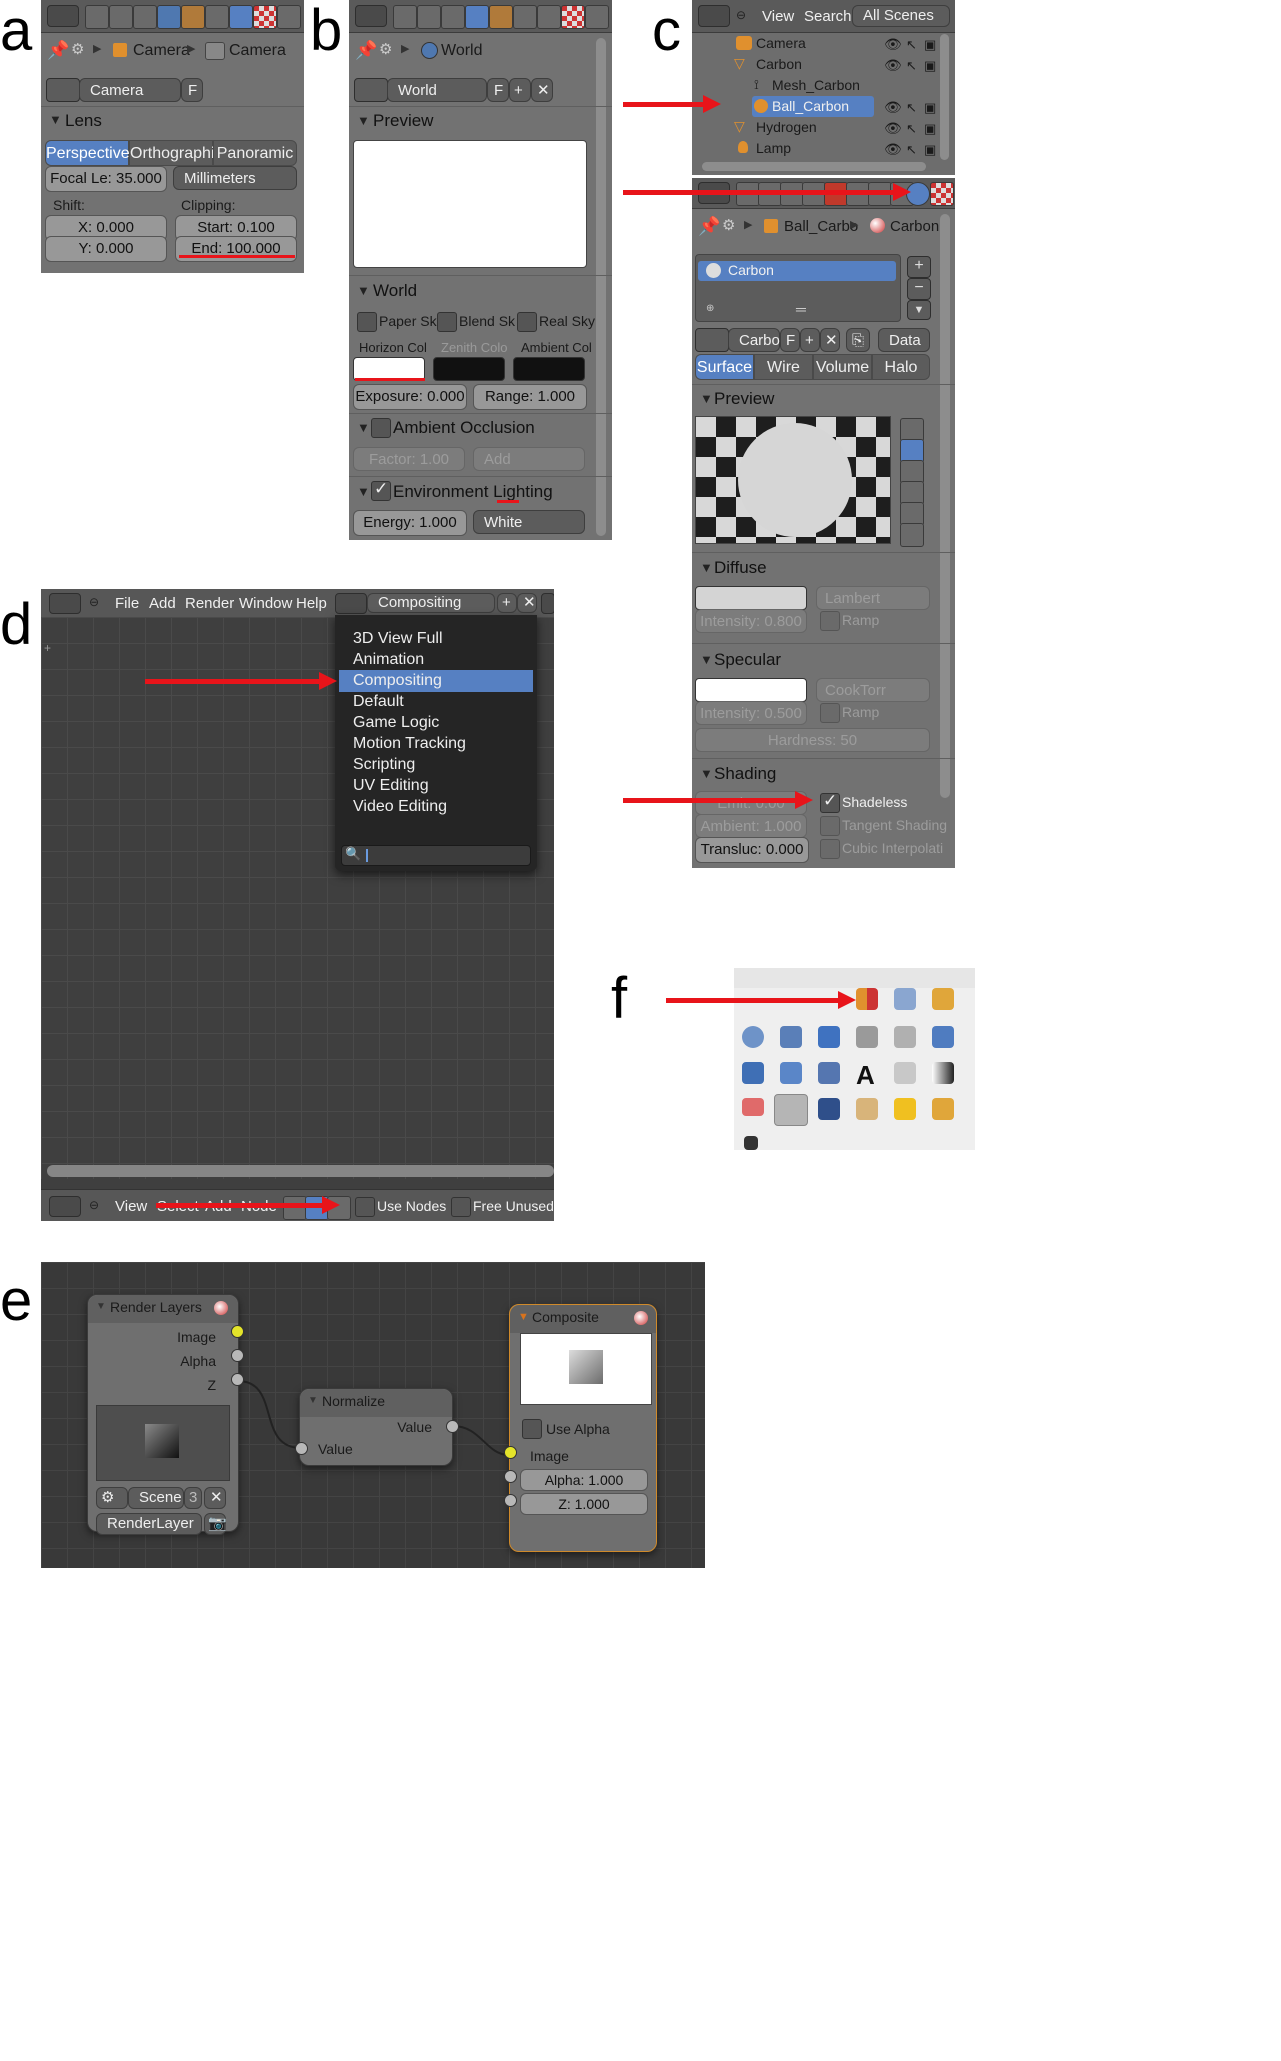 The image size is (1281, 2061). What do you see at coordinates (584, 1480) in the screenshot?
I see `composite-alpha-field: Alpha: 1.000` at bounding box center [584, 1480].